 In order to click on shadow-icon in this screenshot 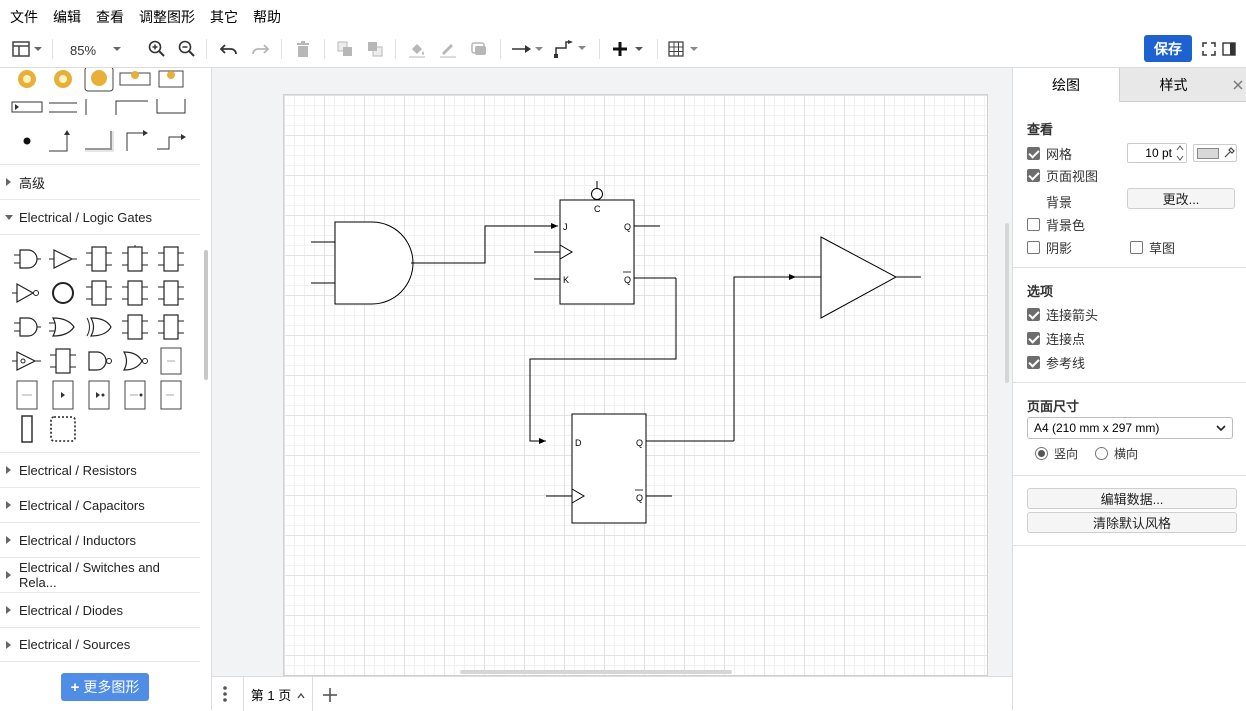, I will do `click(479, 49)`.